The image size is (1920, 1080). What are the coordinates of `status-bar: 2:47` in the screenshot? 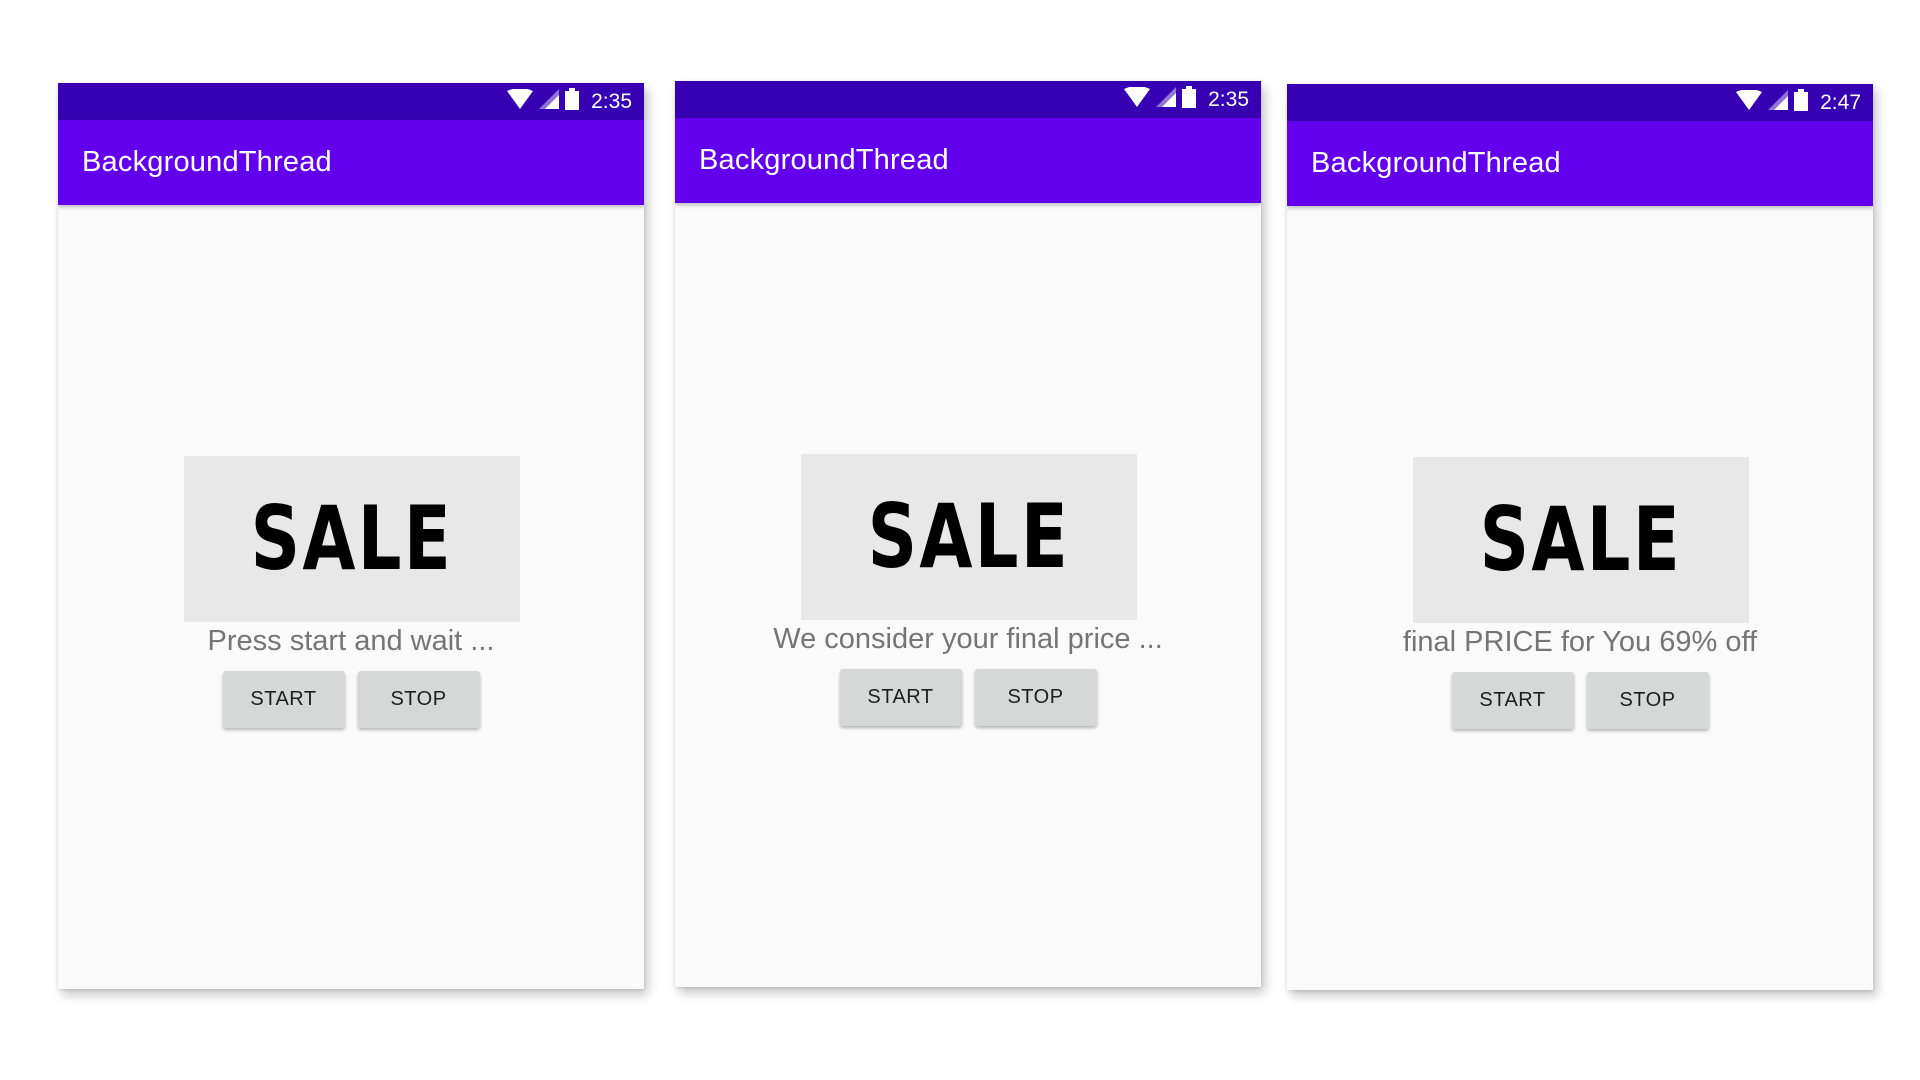 It's located at (1580, 102).